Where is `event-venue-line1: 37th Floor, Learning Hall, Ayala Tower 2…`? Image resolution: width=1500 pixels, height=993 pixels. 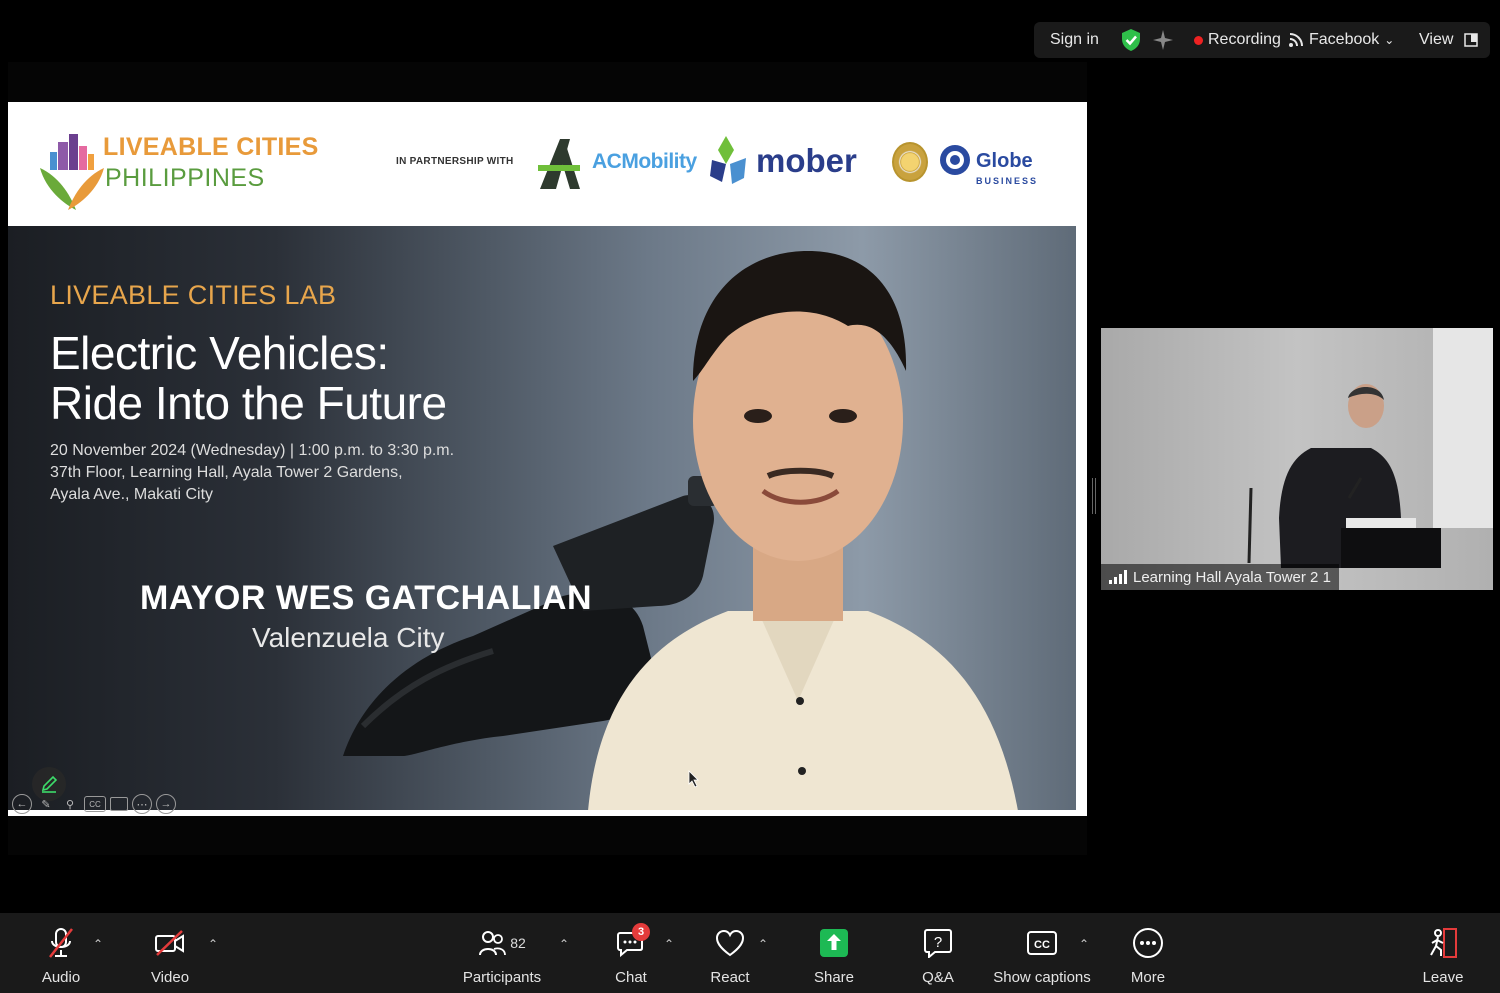
event-venue-line1: 37th Floor, Learning Hall, Ayala Tower 2… is located at coordinates (226, 472).